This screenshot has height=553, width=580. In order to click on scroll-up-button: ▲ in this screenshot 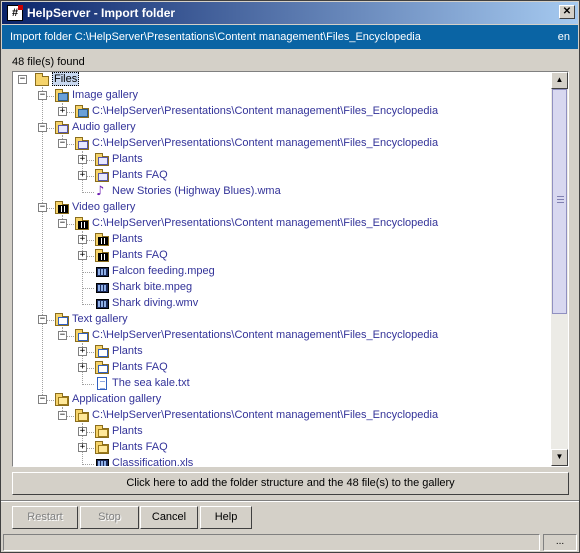, I will do `click(559, 80)`.